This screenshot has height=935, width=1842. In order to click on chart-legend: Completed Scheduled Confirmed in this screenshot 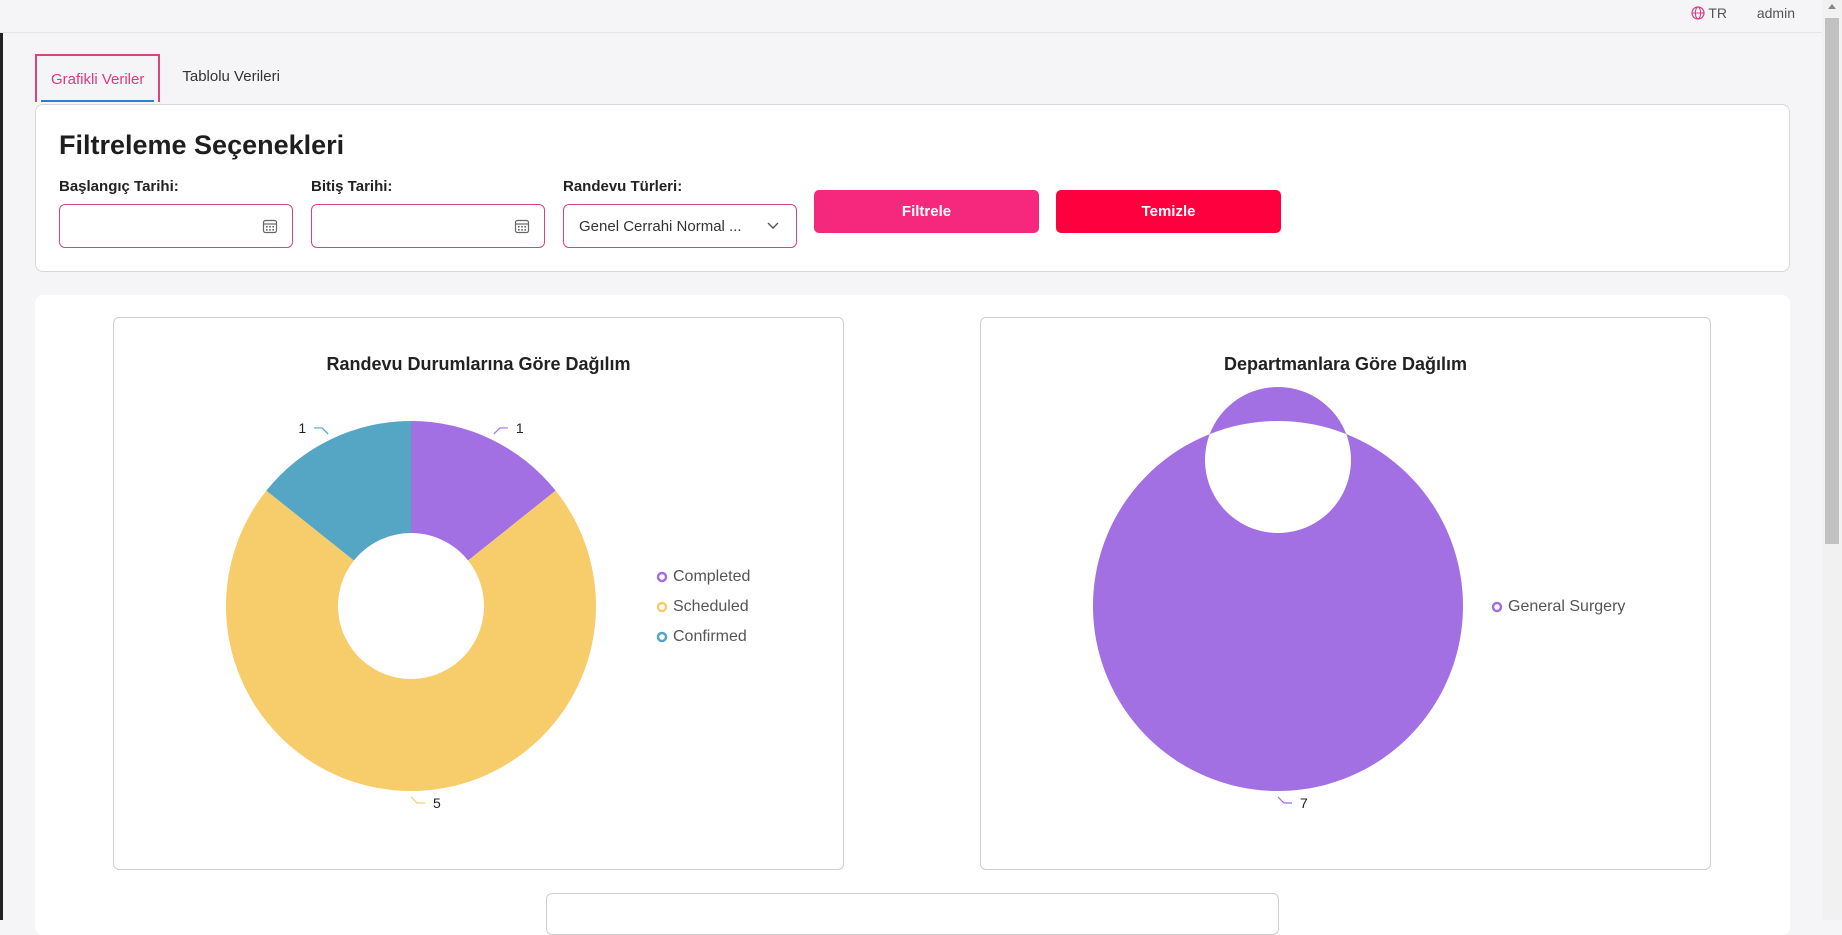, I will do `click(703, 607)`.